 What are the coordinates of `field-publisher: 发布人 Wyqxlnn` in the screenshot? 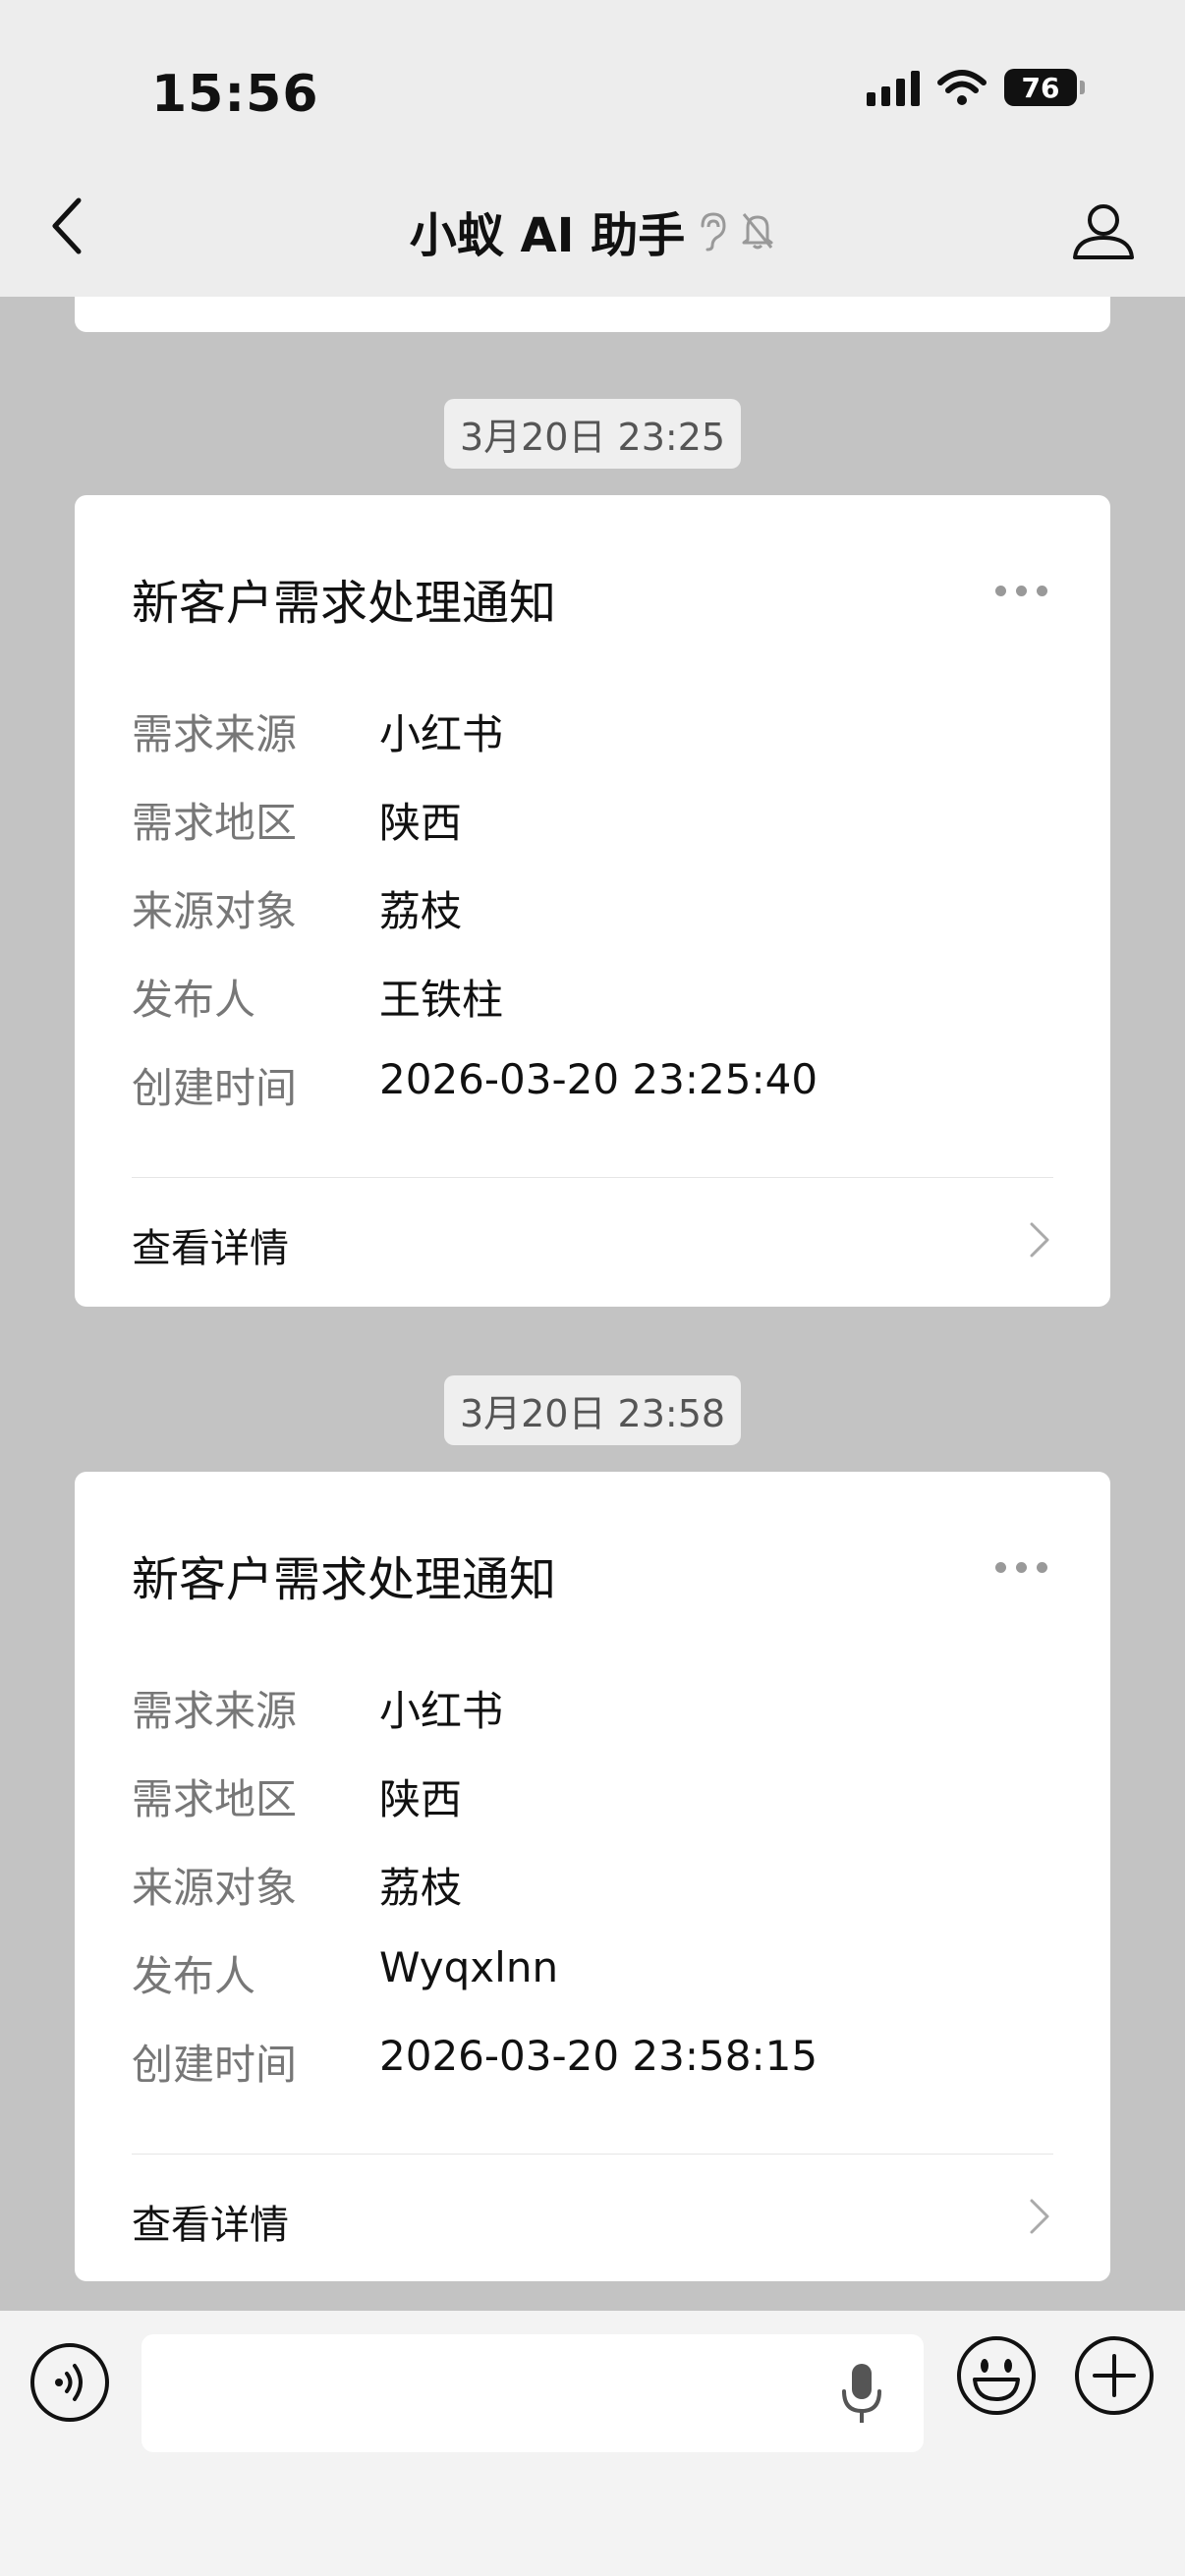 It's located at (346, 1971).